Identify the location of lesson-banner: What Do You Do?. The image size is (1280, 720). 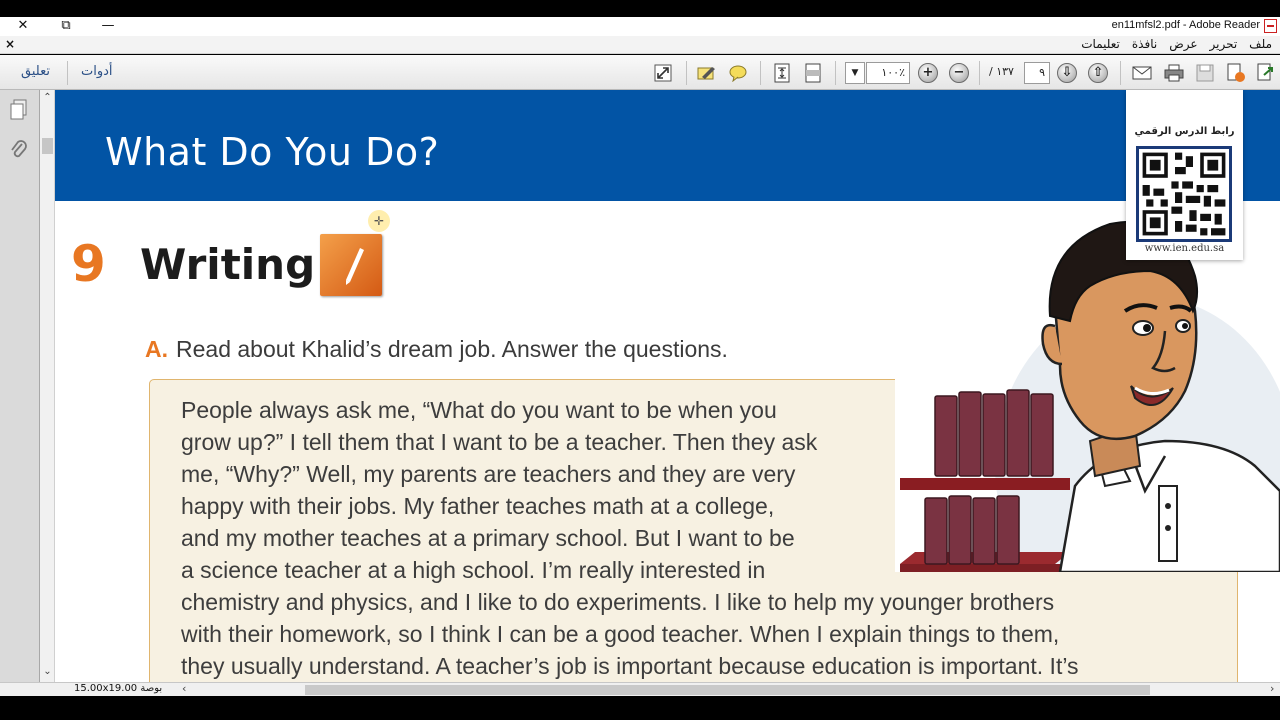
(667, 145).